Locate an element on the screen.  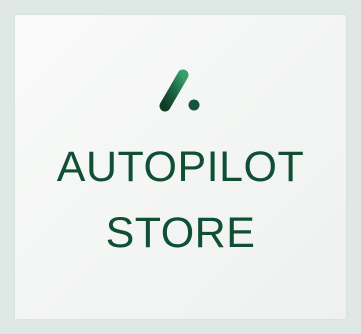
autopilot-logo-icon is located at coordinates (180, 90).